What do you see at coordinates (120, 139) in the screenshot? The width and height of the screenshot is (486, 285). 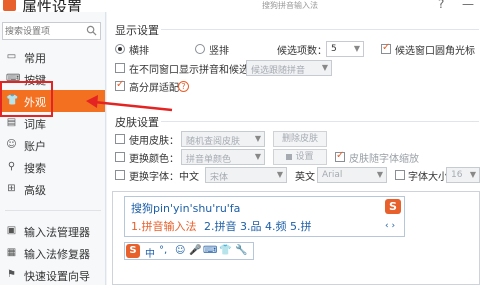 I see `use-skin-checkbox` at bounding box center [120, 139].